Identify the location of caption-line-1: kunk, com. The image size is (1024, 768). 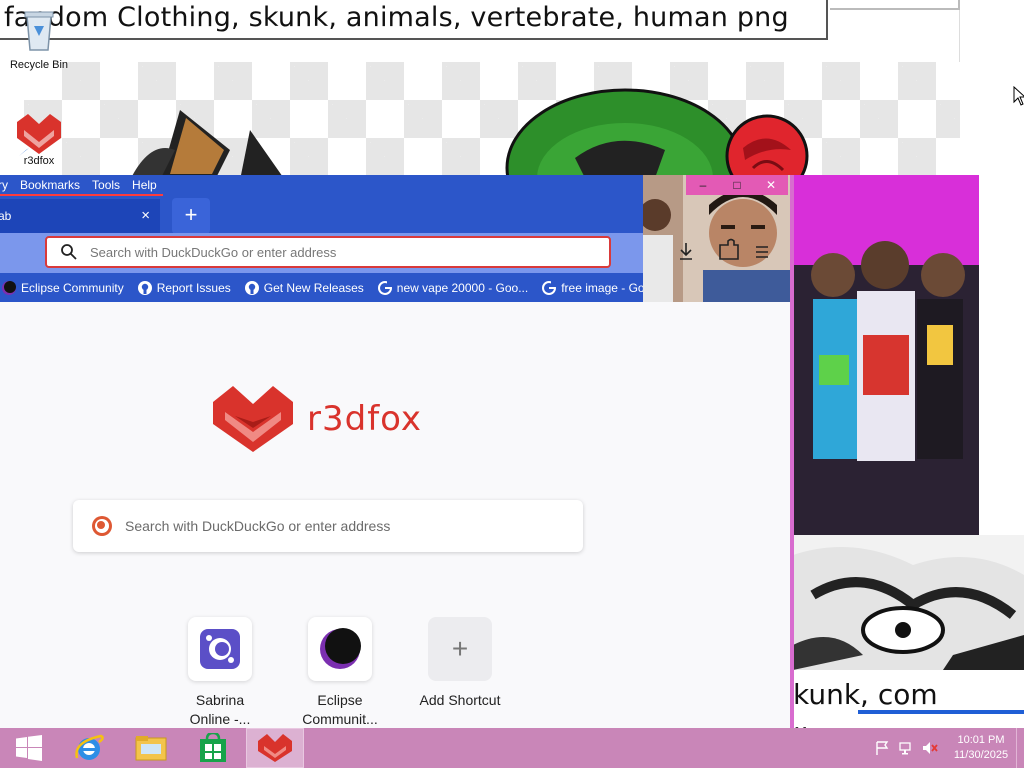
(865, 694).